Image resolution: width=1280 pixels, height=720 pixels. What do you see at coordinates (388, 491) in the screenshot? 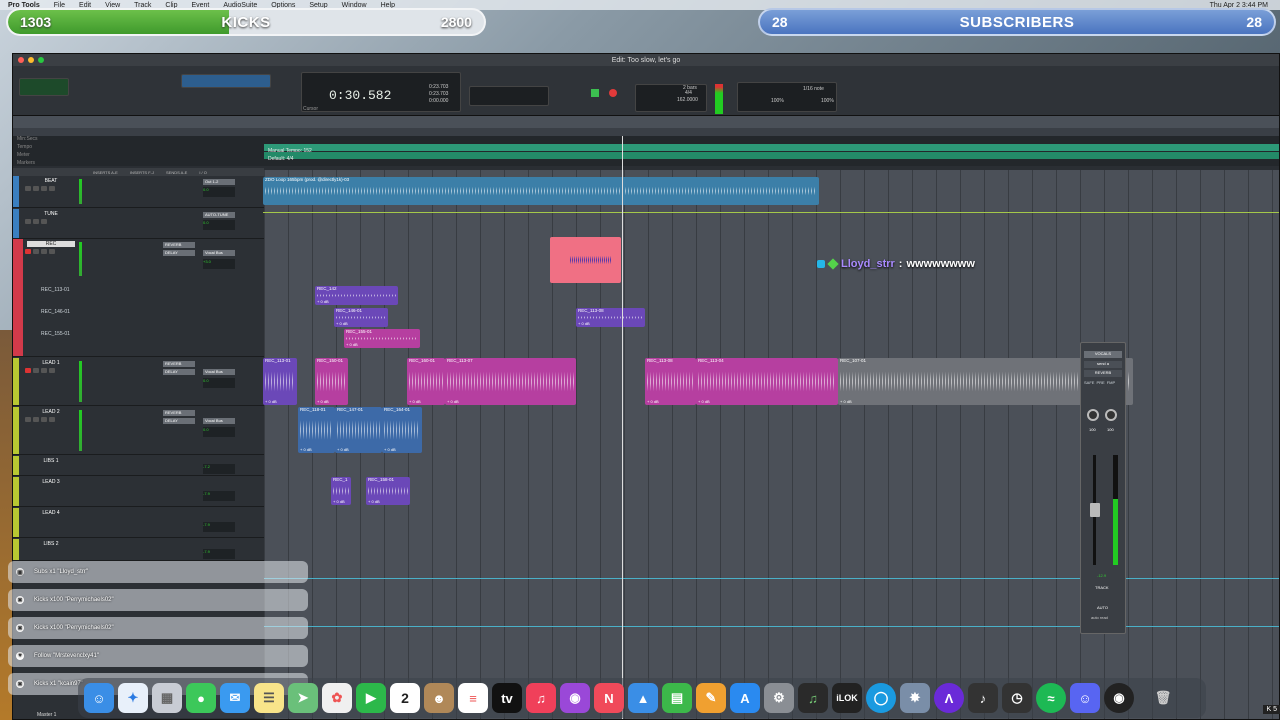
I see `audio-clip-lead3: REC_158-01 + 0 dB` at bounding box center [388, 491].